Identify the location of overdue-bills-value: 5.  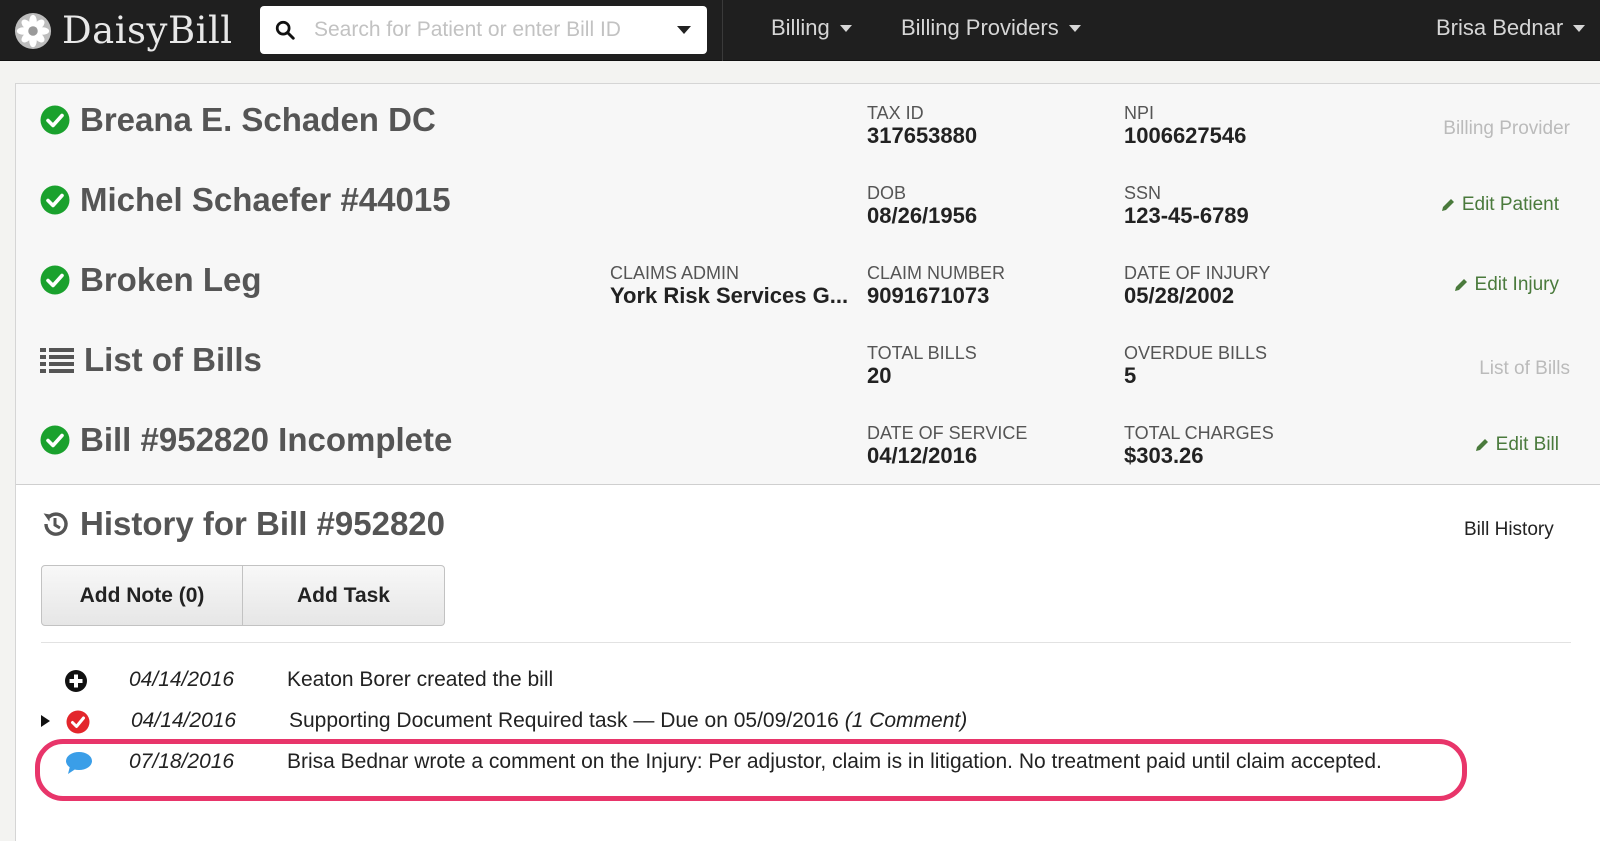
(1130, 375).